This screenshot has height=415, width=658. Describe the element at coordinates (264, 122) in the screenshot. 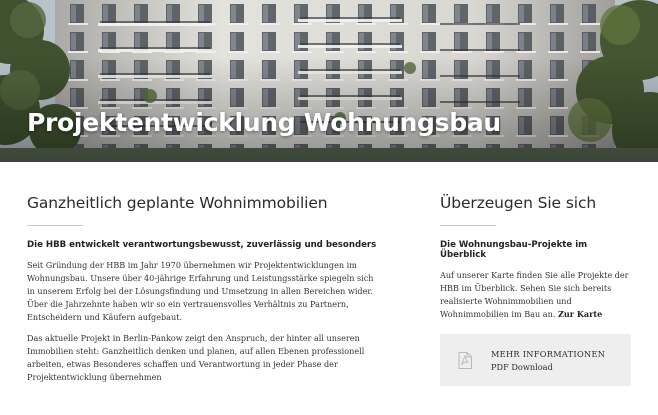

I see `page-title: Projektentwicklung Wohnungsbau` at that location.